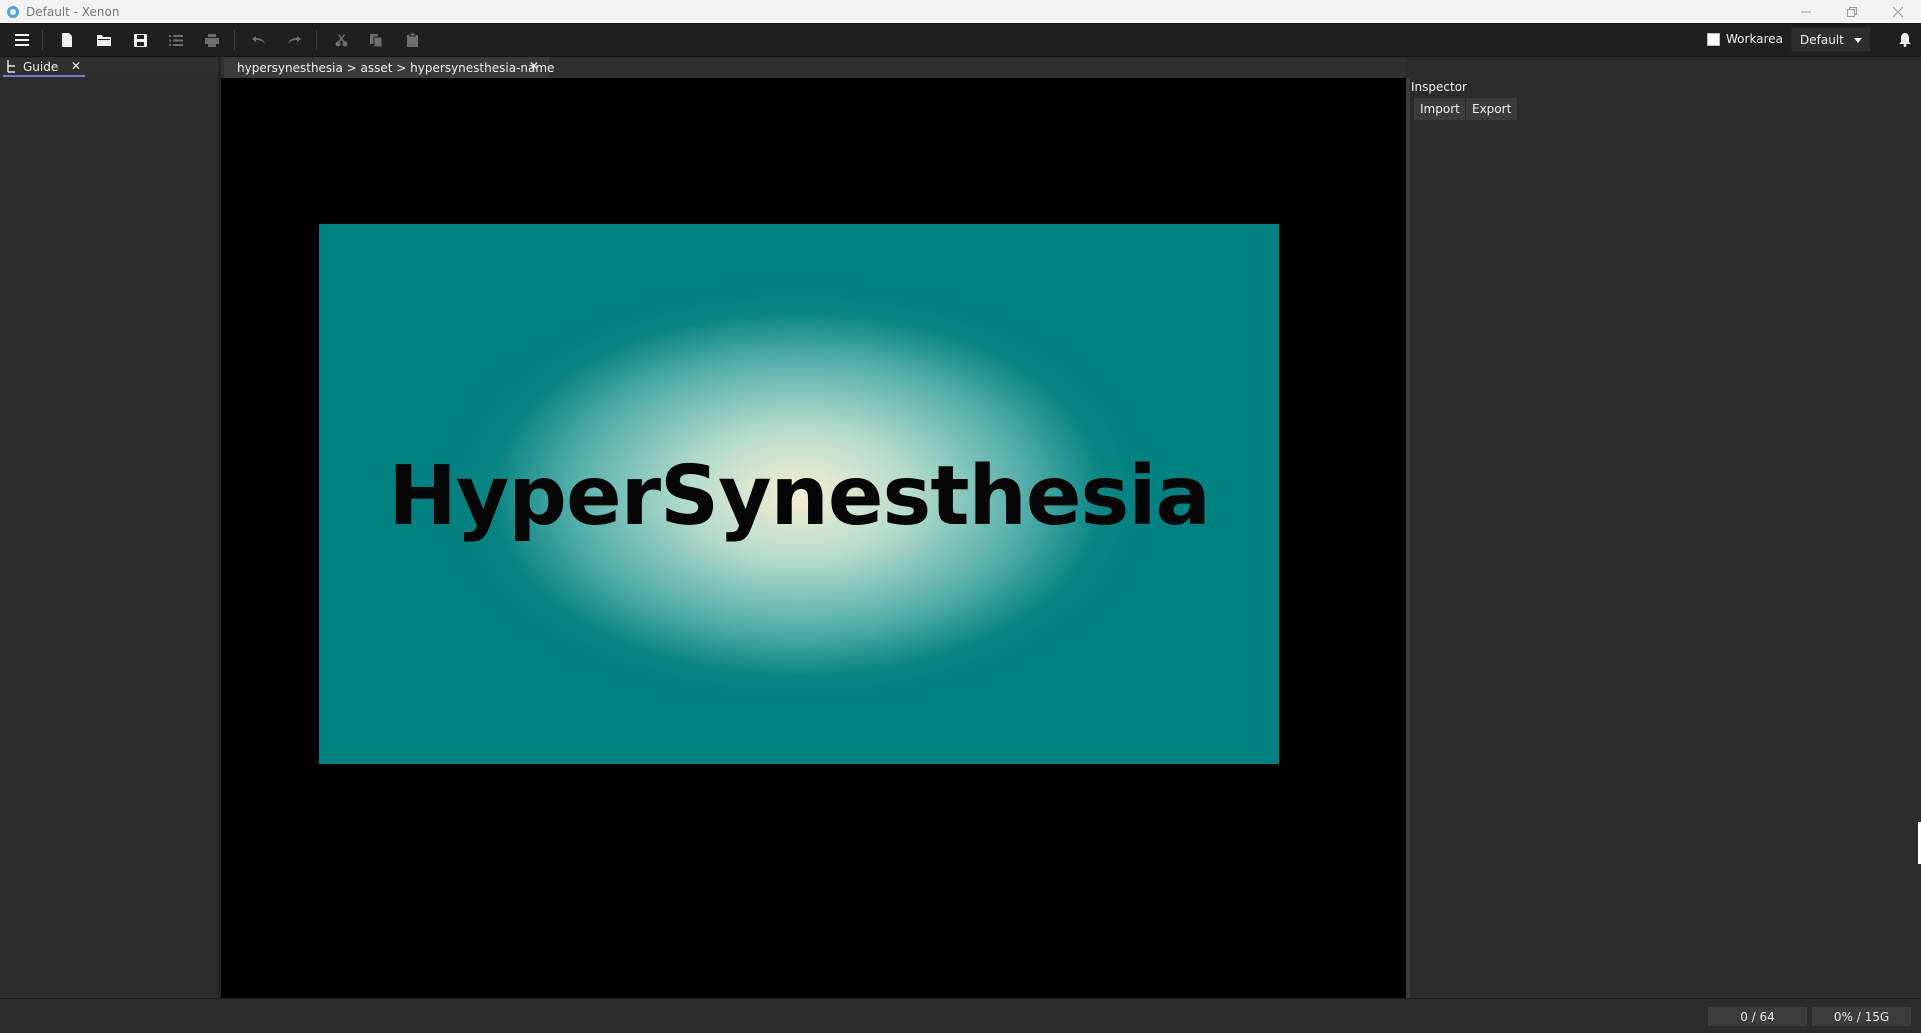 The height and width of the screenshot is (1033, 1921). Describe the element at coordinates (76, 66) in the screenshot. I see `close-guide-tab-icon: ✕` at that location.